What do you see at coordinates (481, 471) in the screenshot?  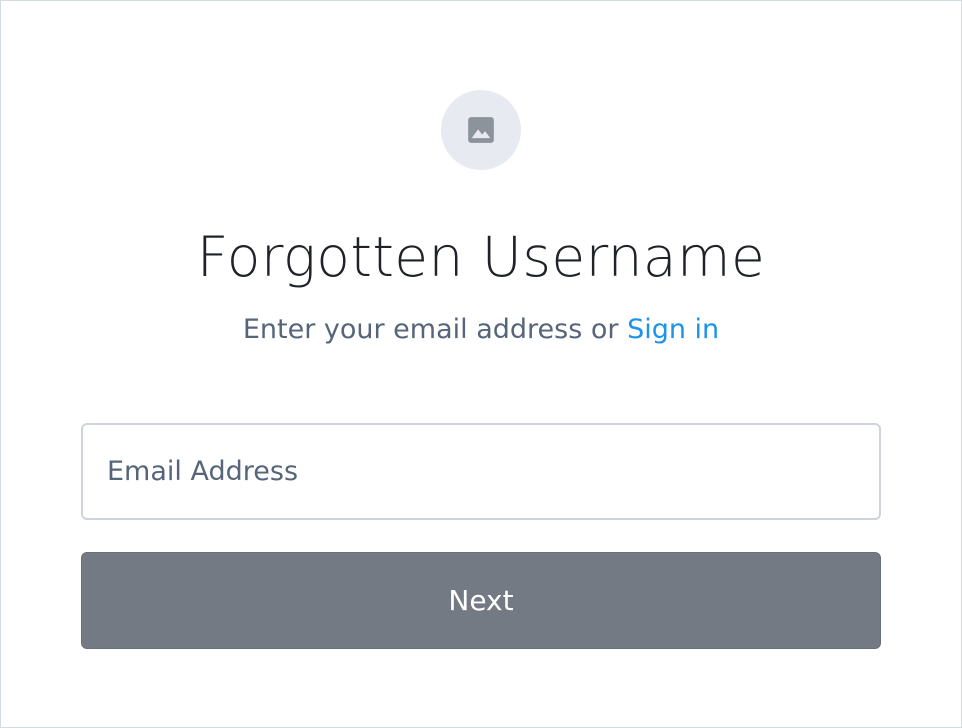 I see `email-field` at bounding box center [481, 471].